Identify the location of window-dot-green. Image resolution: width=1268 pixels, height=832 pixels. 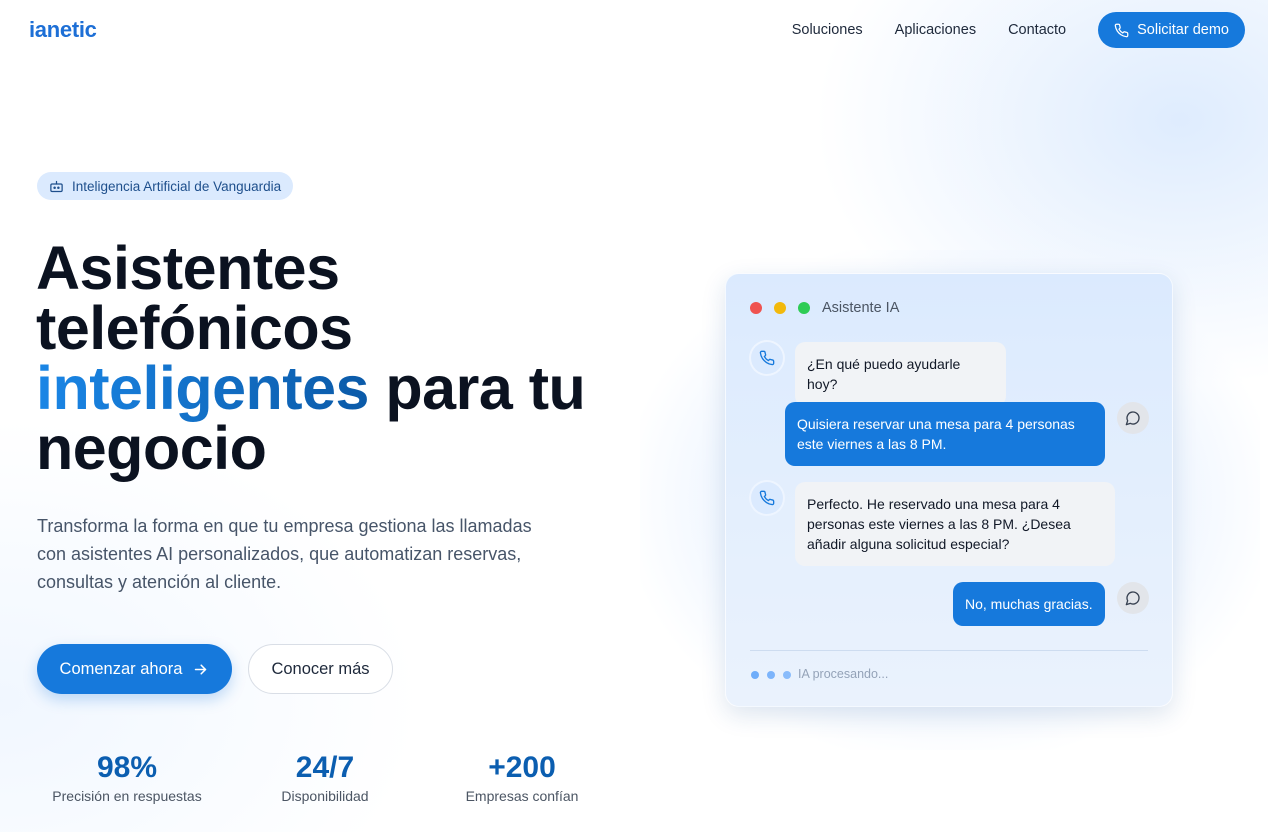
(804, 308).